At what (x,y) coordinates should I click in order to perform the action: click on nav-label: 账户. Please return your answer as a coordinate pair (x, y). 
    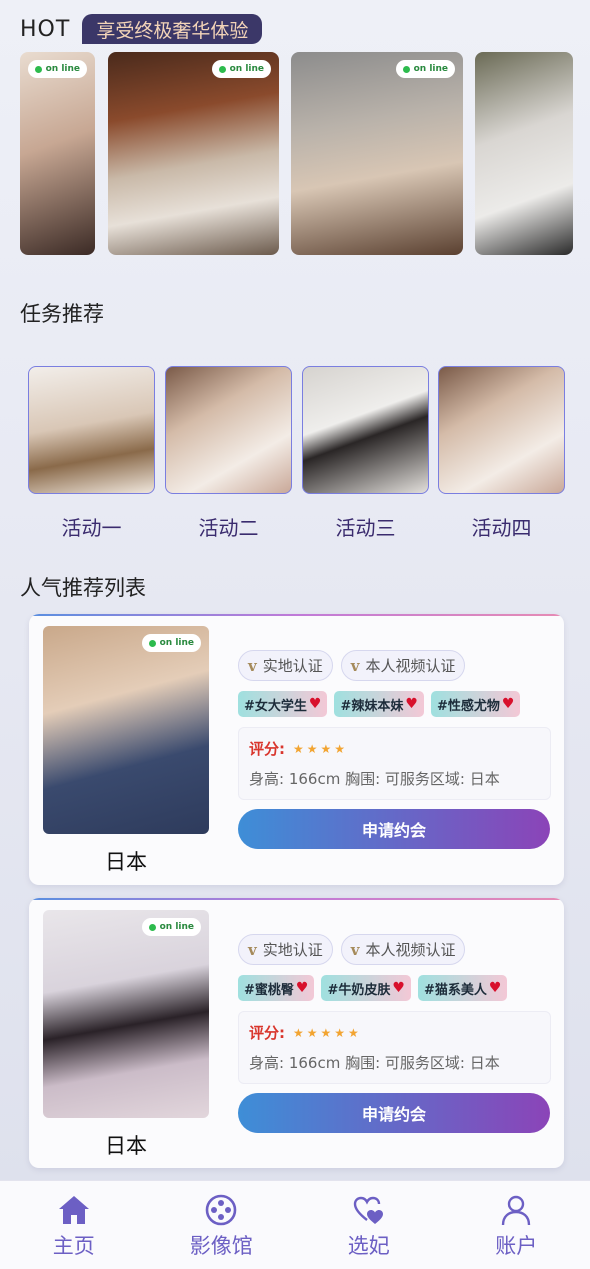
    Looking at the image, I should click on (516, 1246).